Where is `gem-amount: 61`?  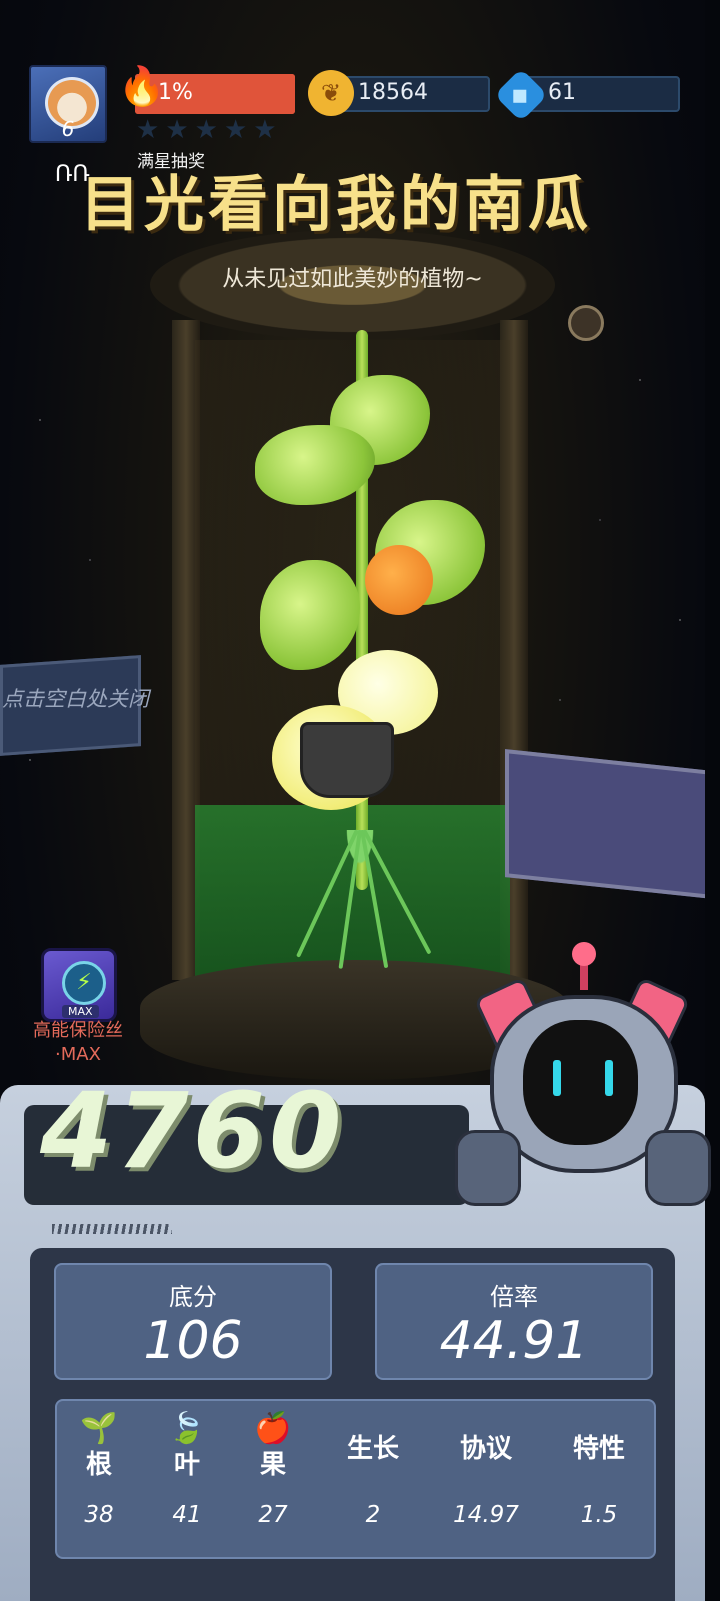 gem-amount: 61 is located at coordinates (562, 92).